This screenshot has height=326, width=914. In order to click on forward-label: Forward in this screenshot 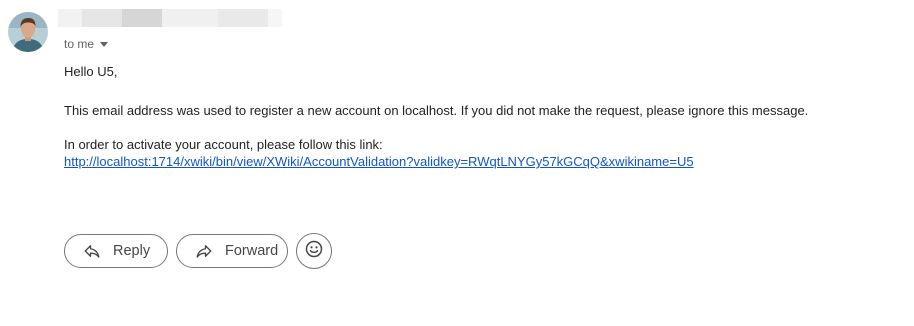, I will do `click(252, 251)`.